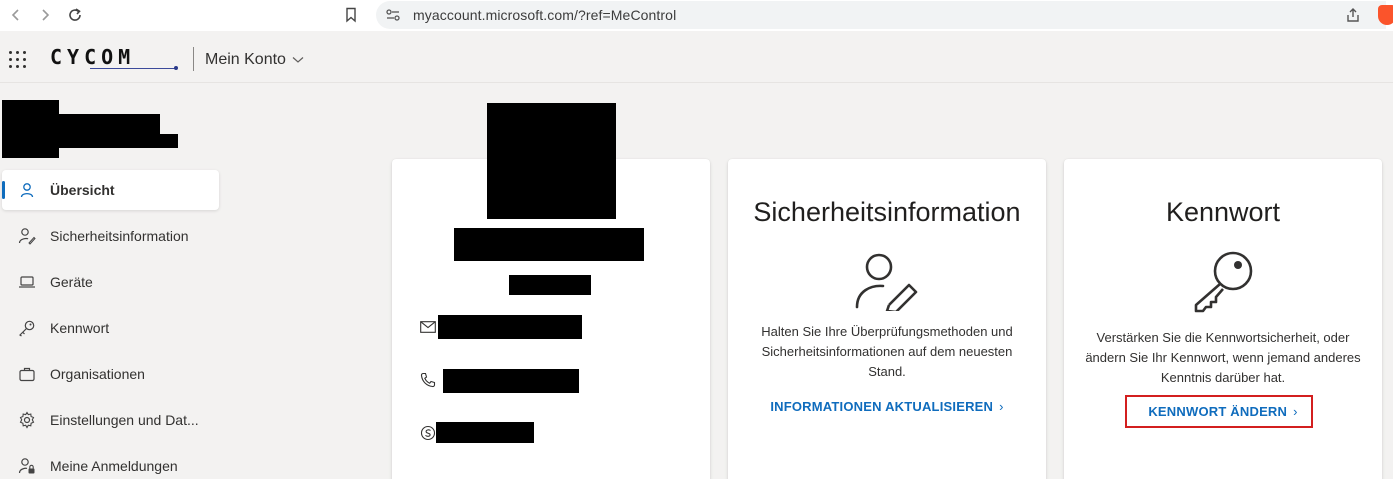 Image resolution: width=1393 pixels, height=479 pixels. I want to click on url-text: myaccount.microsoft.com/?ref=MeControl, so click(544, 15).